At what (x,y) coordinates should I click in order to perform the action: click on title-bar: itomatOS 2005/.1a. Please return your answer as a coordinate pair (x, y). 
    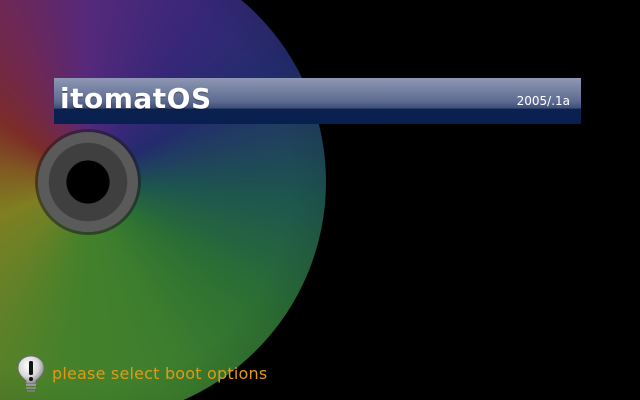
    Looking at the image, I should click on (317, 101).